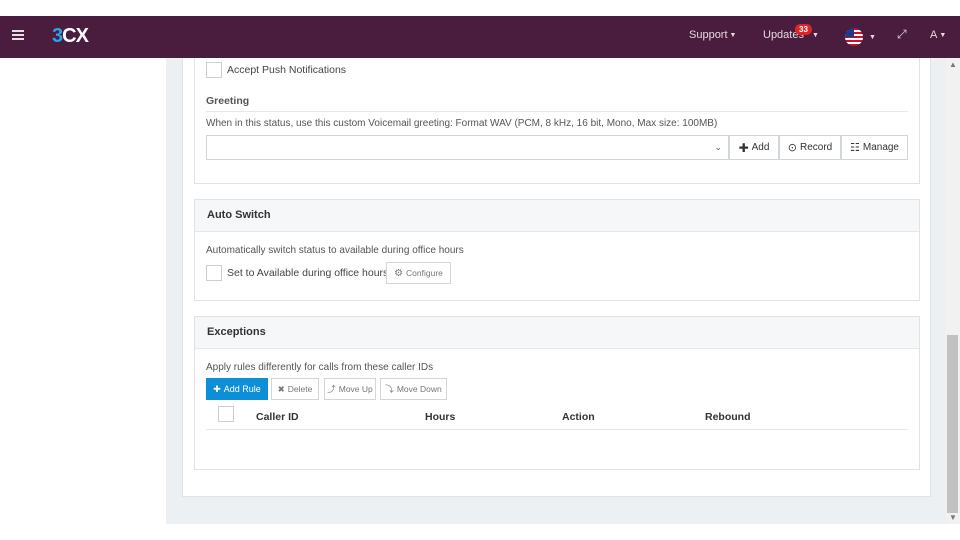 The image size is (960, 540). What do you see at coordinates (557, 216) in the screenshot?
I see `auto-switch-title: Auto Switch` at bounding box center [557, 216].